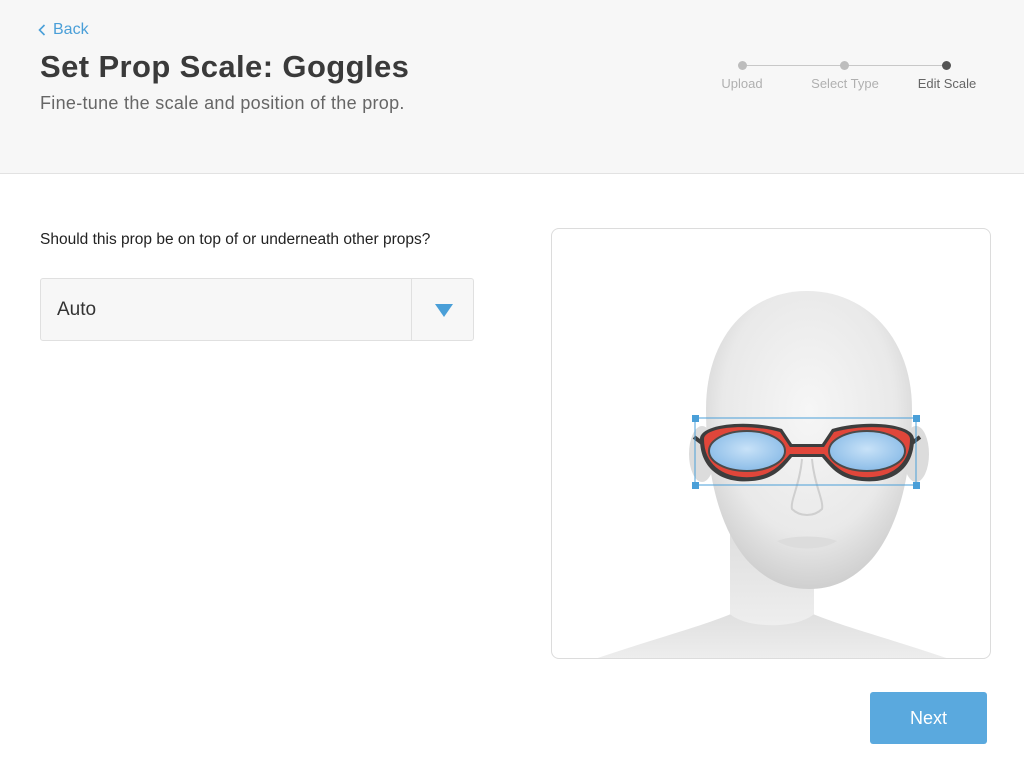  What do you see at coordinates (742, 83) in the screenshot?
I see `step-label-upload: Upload` at bounding box center [742, 83].